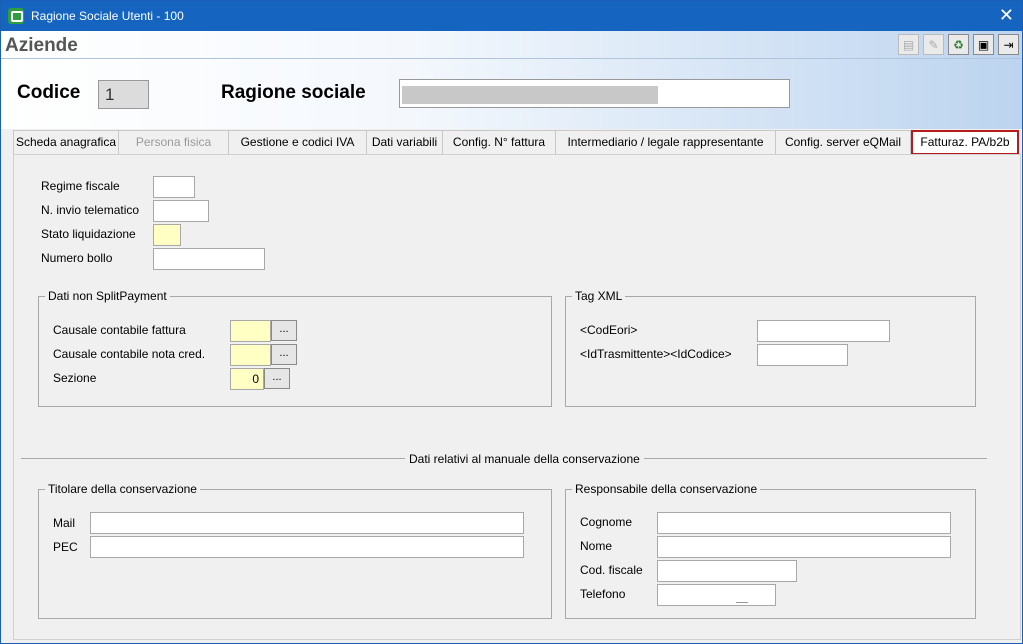 This screenshot has height=644, width=1023. Describe the element at coordinates (16, 16) in the screenshot. I see `app-icon` at that location.